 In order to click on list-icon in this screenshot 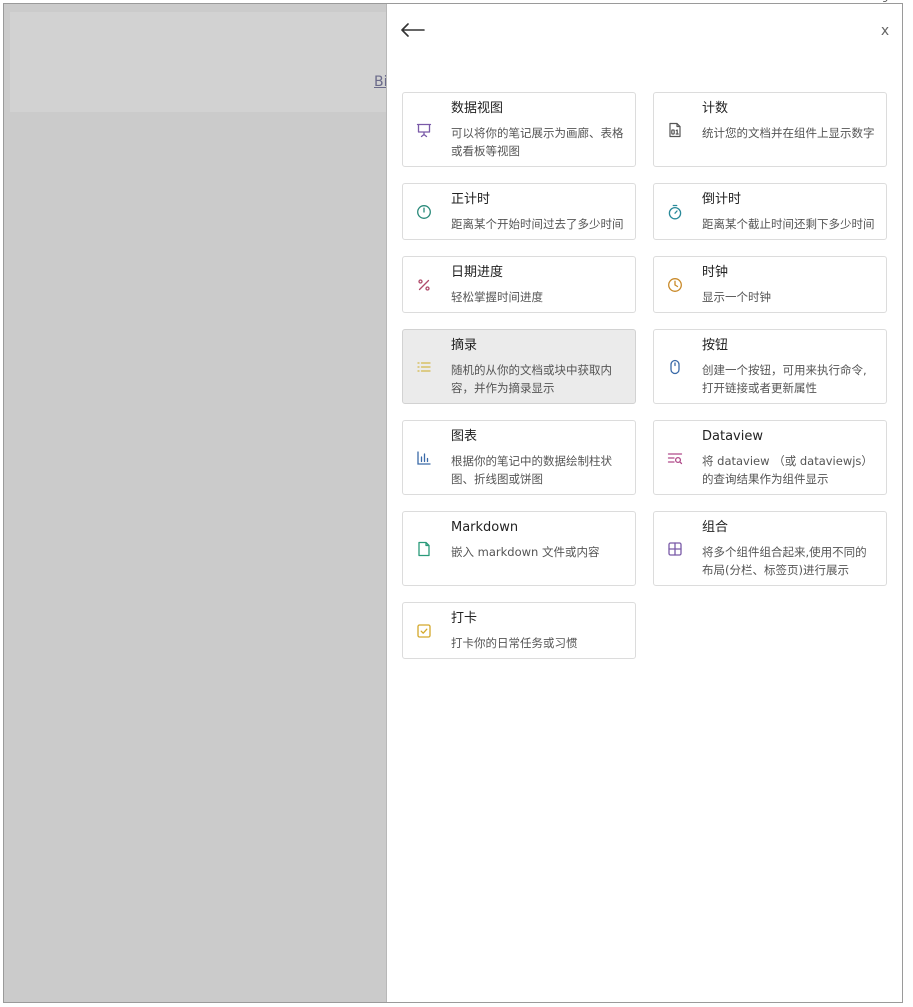, I will do `click(424, 367)`.